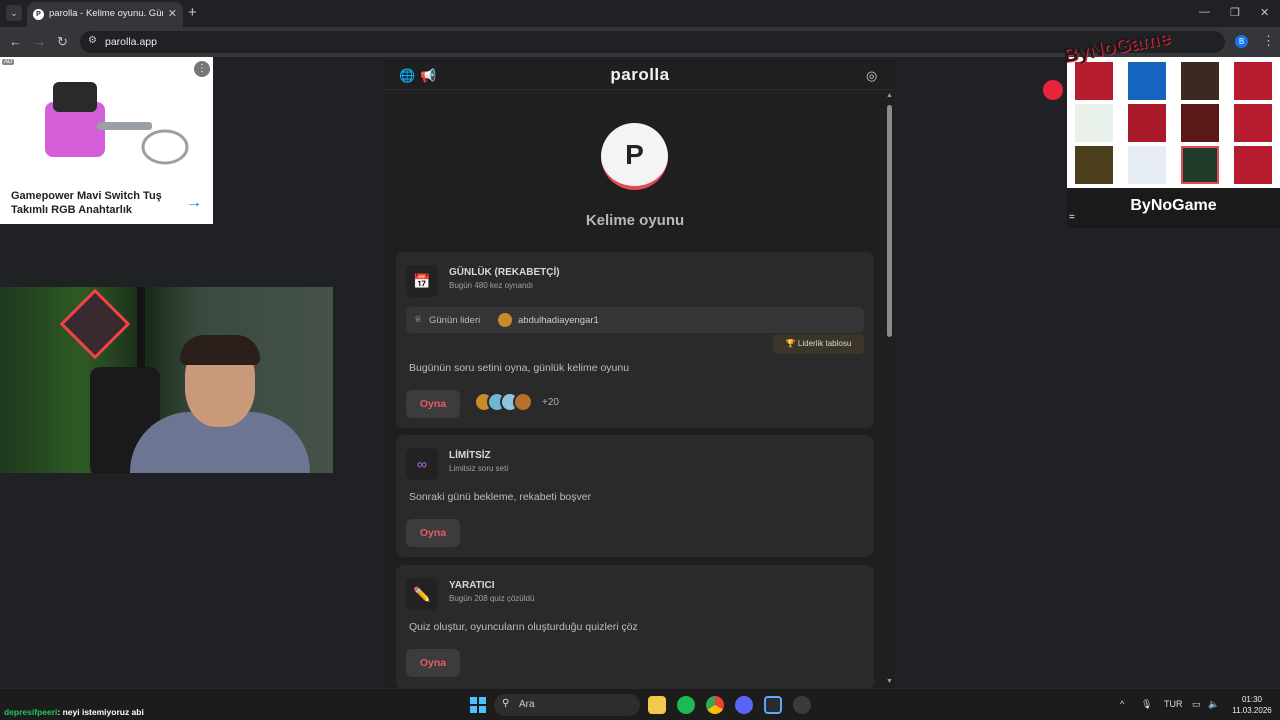  Describe the element at coordinates (558, 320) in the screenshot. I see `leader-name: abdulhadiayengar1` at that location.